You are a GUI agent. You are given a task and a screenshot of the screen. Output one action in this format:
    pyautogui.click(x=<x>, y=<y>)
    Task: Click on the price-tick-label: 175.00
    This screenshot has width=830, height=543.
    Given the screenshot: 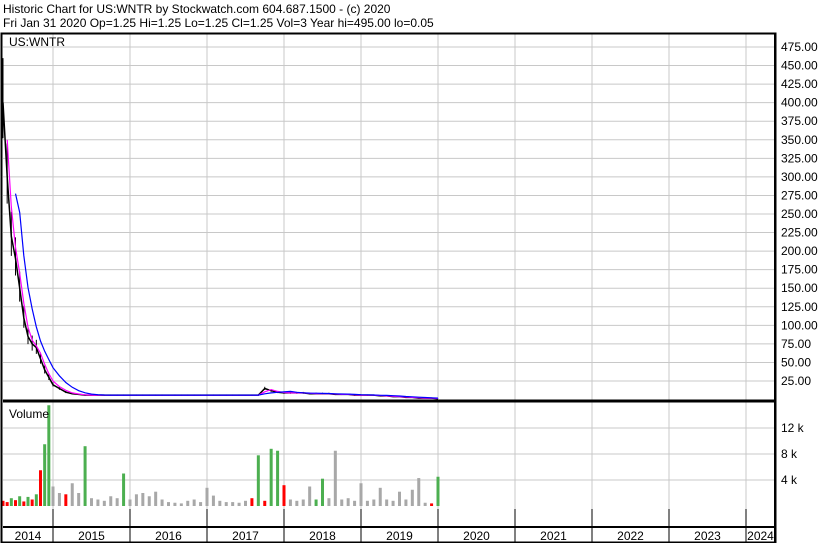 What is the action you would take?
    pyautogui.click(x=799, y=270)
    